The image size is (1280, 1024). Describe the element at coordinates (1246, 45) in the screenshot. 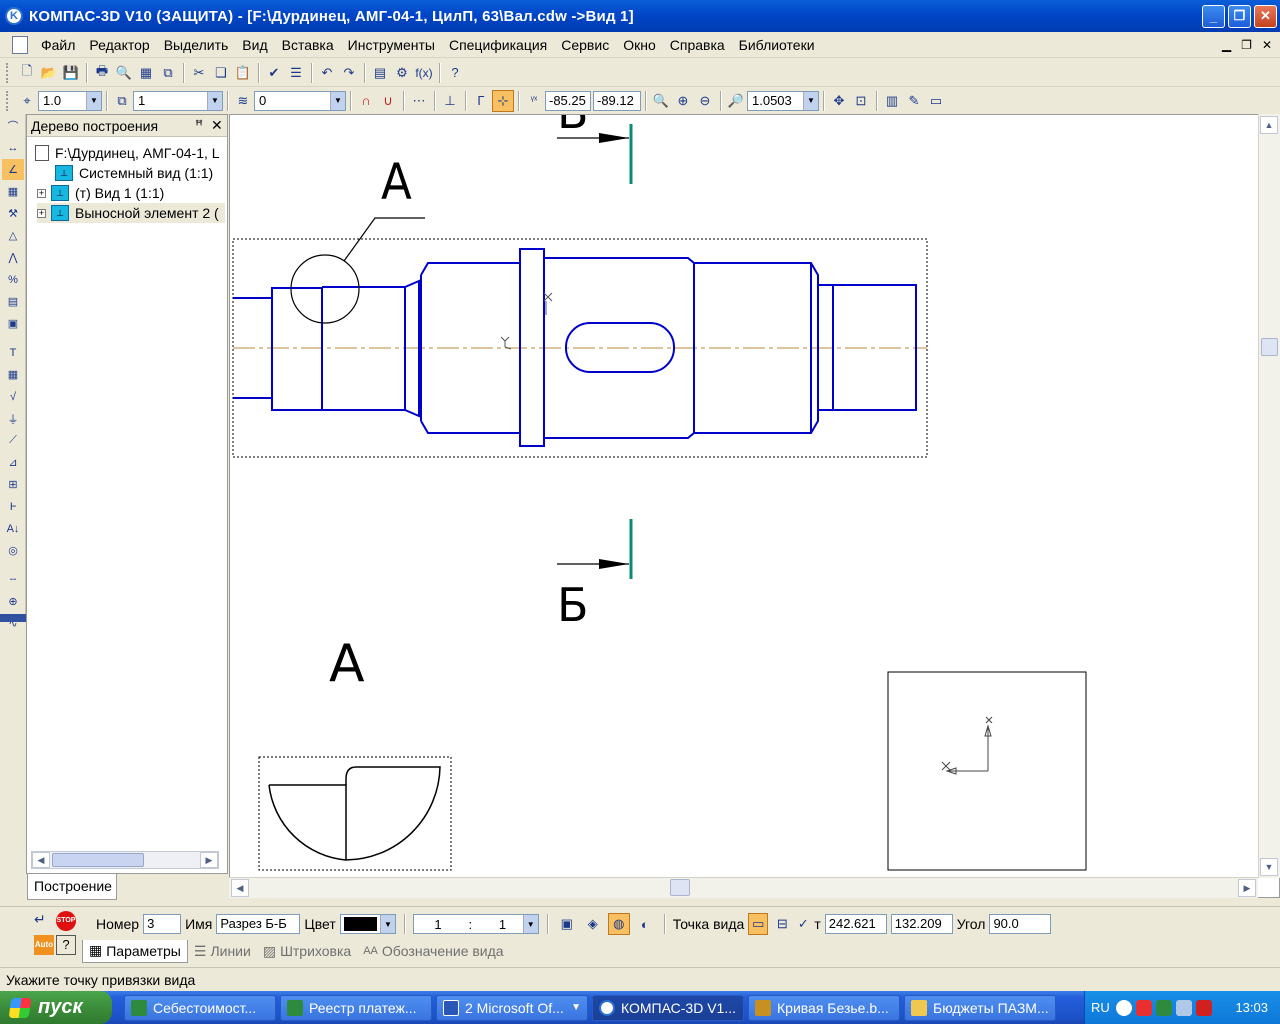

I see `doc-restore-icon: ❐` at that location.